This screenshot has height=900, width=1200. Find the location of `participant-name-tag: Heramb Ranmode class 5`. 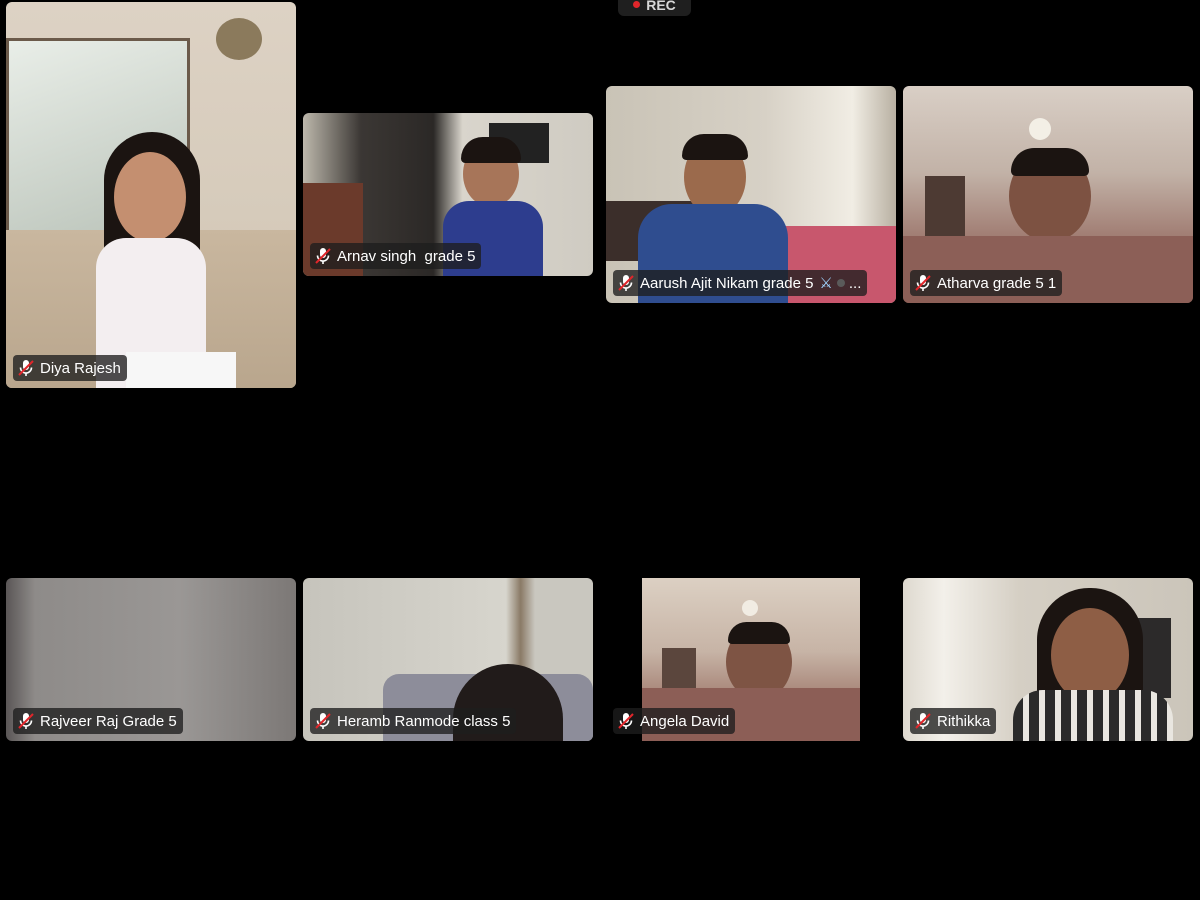

participant-name-tag: Heramb Ranmode class 5 is located at coordinates (413, 721).